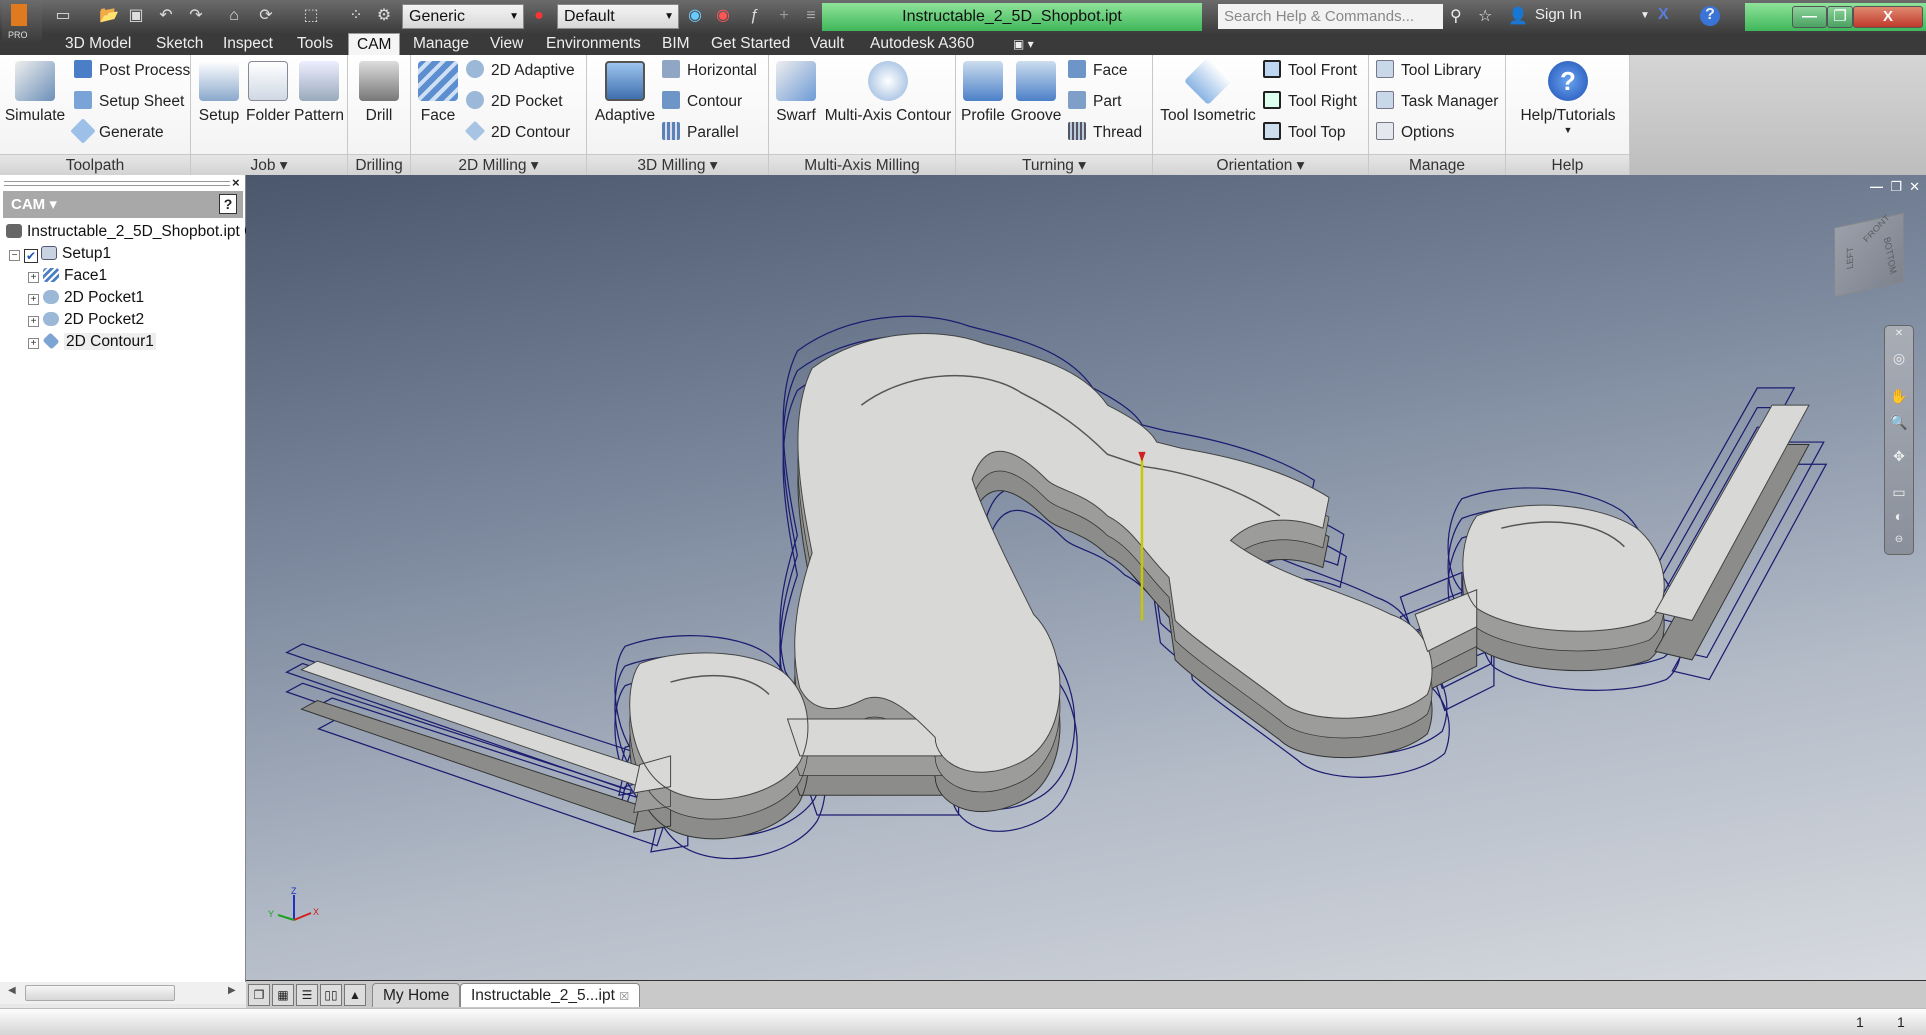 This screenshot has height=1035, width=1926. I want to click on 2d-contour-button: 2D Contour, so click(517, 132).